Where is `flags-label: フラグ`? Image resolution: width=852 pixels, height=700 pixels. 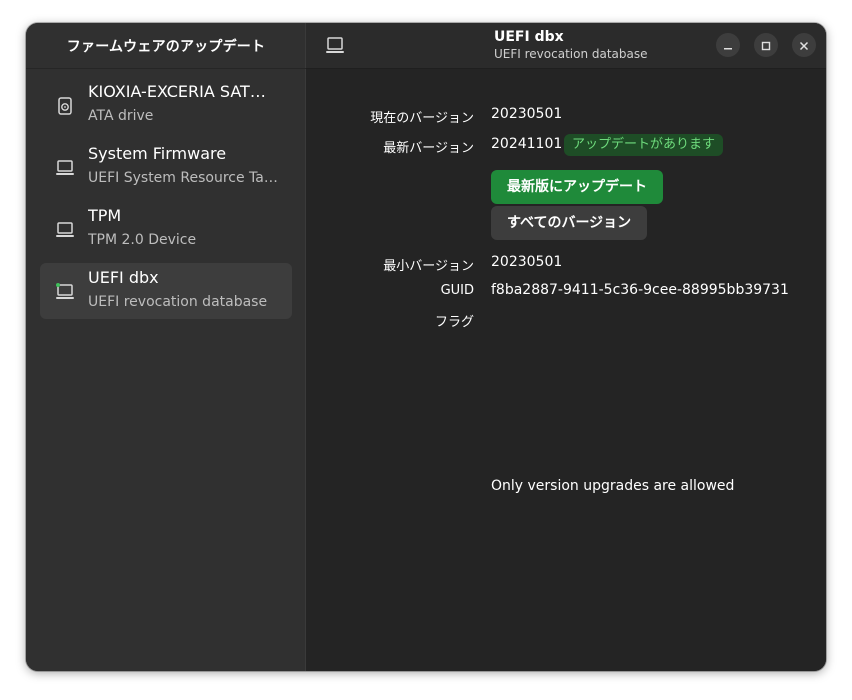 flags-label: フラグ is located at coordinates (454, 322).